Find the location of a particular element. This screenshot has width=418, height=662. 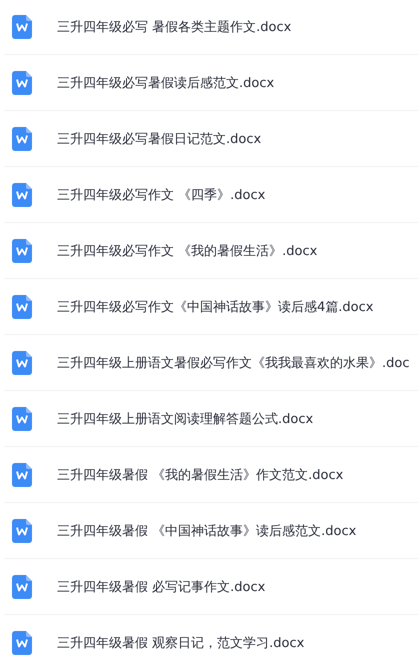

file-name: 三升四年级必写暑假读后感范文.docx is located at coordinates (165, 83).